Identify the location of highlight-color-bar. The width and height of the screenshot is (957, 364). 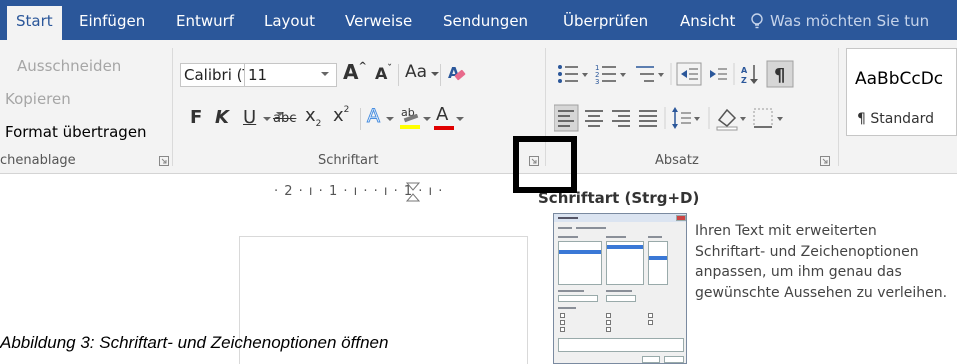
(410, 127).